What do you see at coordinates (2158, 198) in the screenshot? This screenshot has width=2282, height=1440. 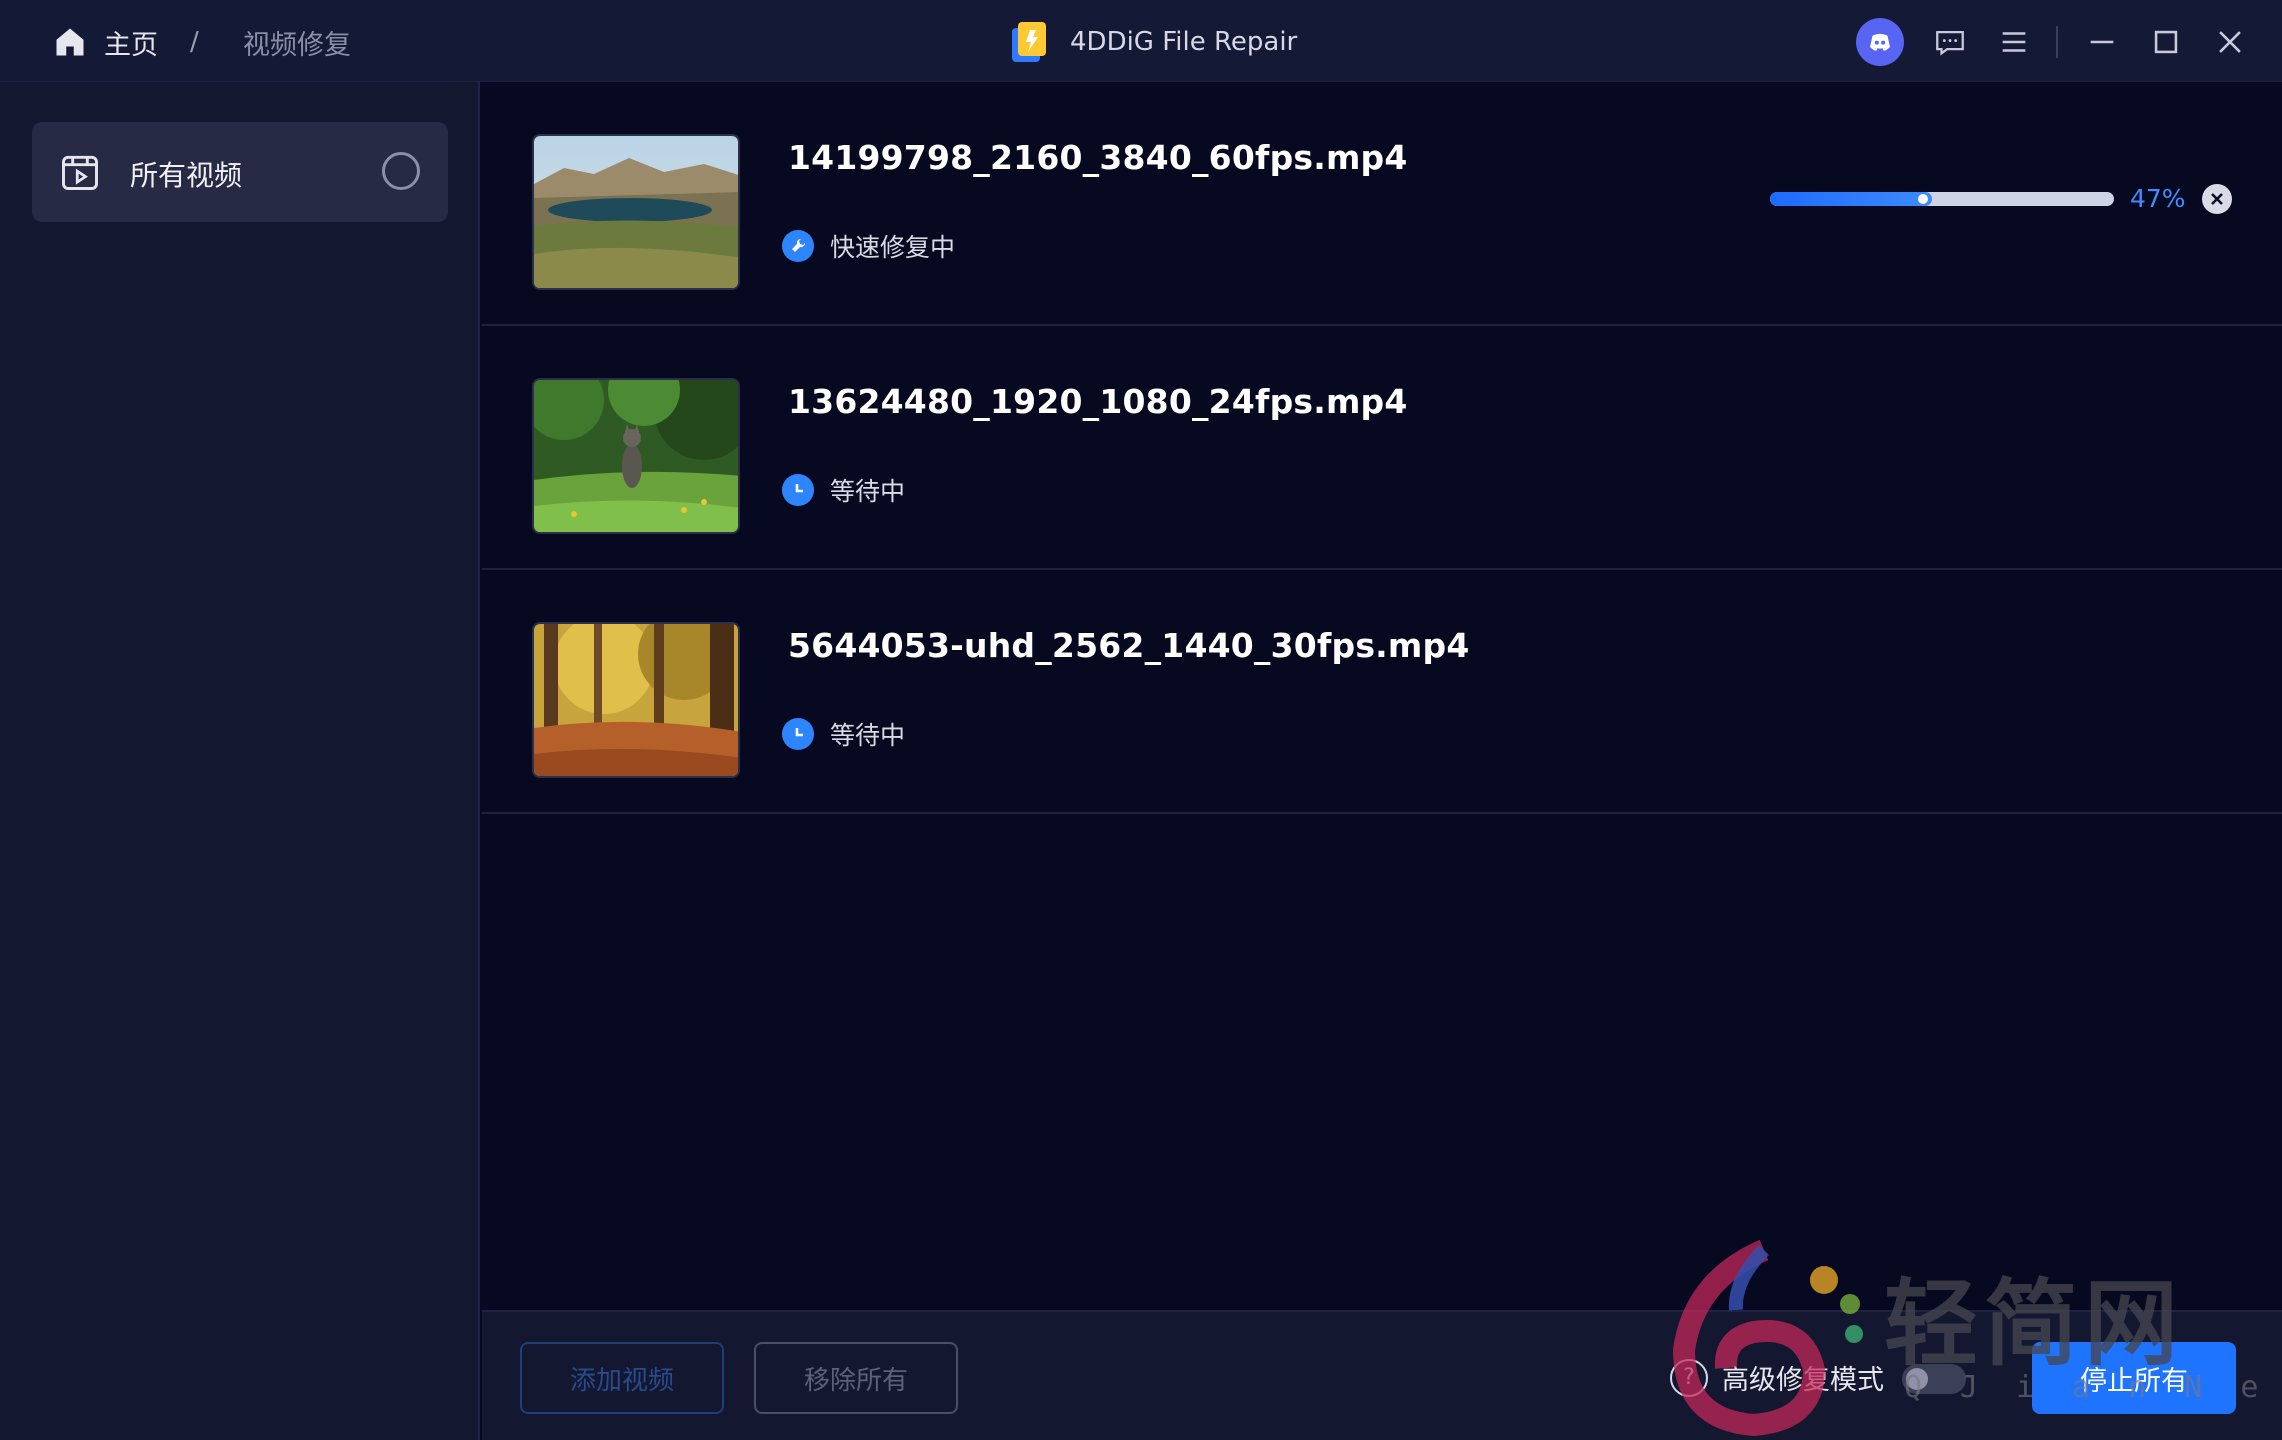 I see `repair-progress-label: 47%` at bounding box center [2158, 198].